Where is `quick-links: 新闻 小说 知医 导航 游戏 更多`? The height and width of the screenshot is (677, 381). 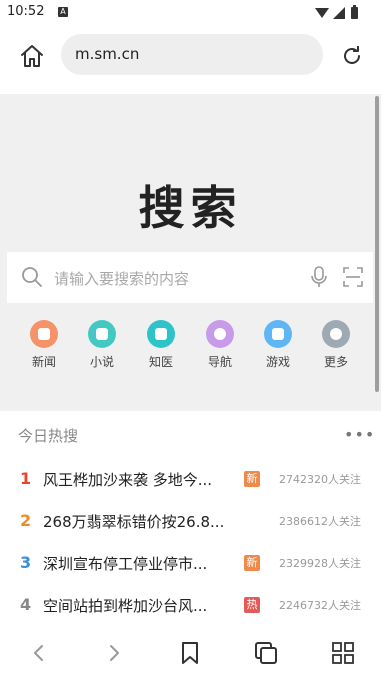 quick-links: 新闻 小说 知医 导航 游戏 更多 is located at coordinates (190, 350).